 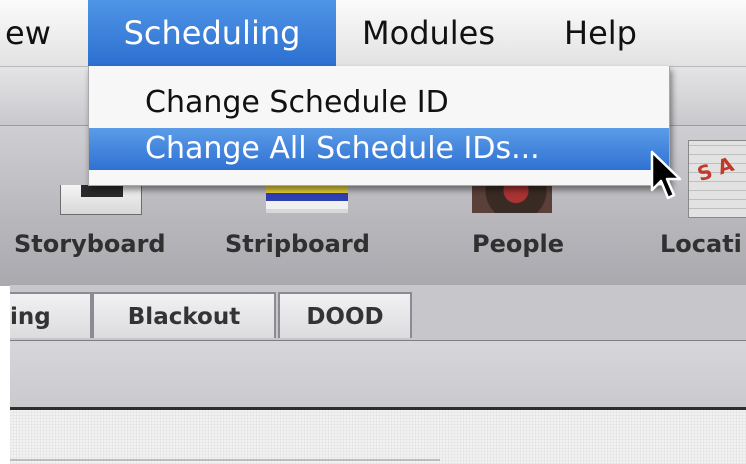 What do you see at coordinates (379, 103) in the screenshot?
I see `menu-item-change-schedule-id: Change Schedule ID` at bounding box center [379, 103].